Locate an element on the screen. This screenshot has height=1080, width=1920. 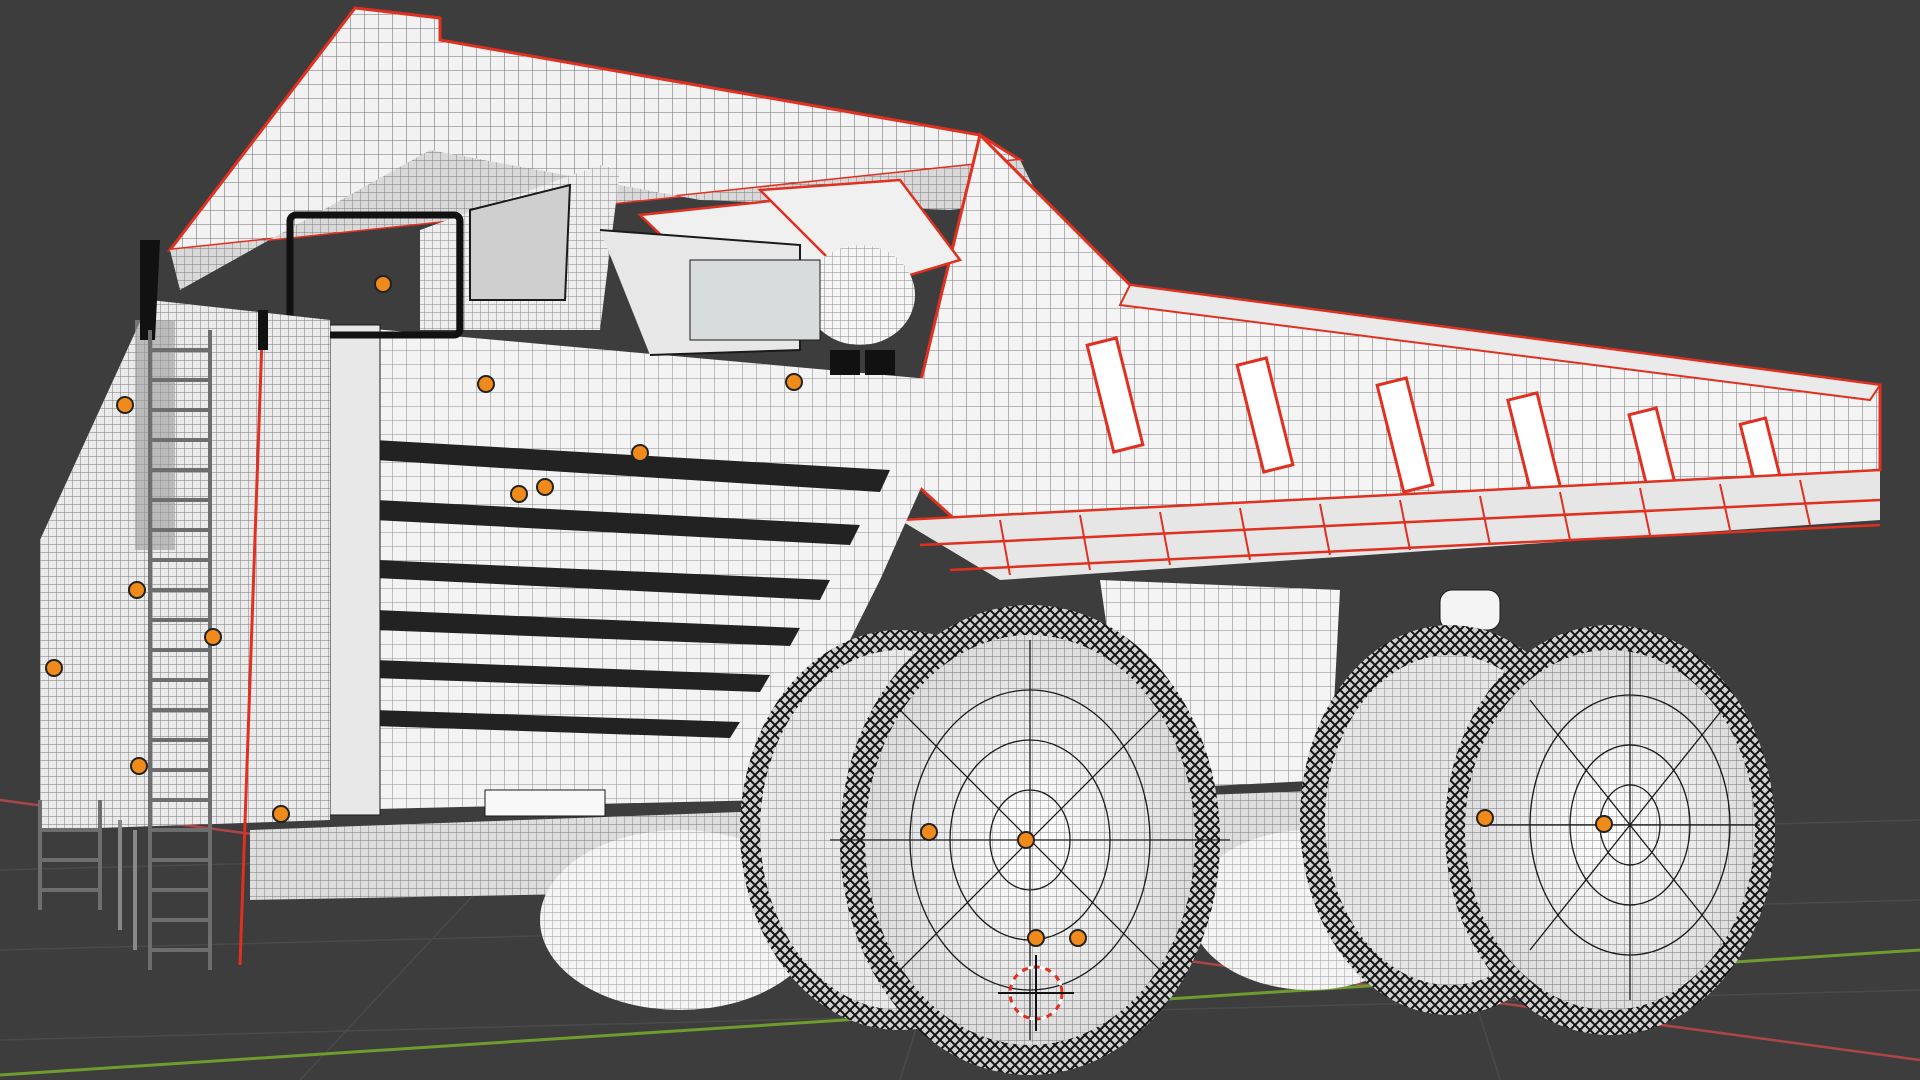
rail-post is located at coordinates (263, 330).